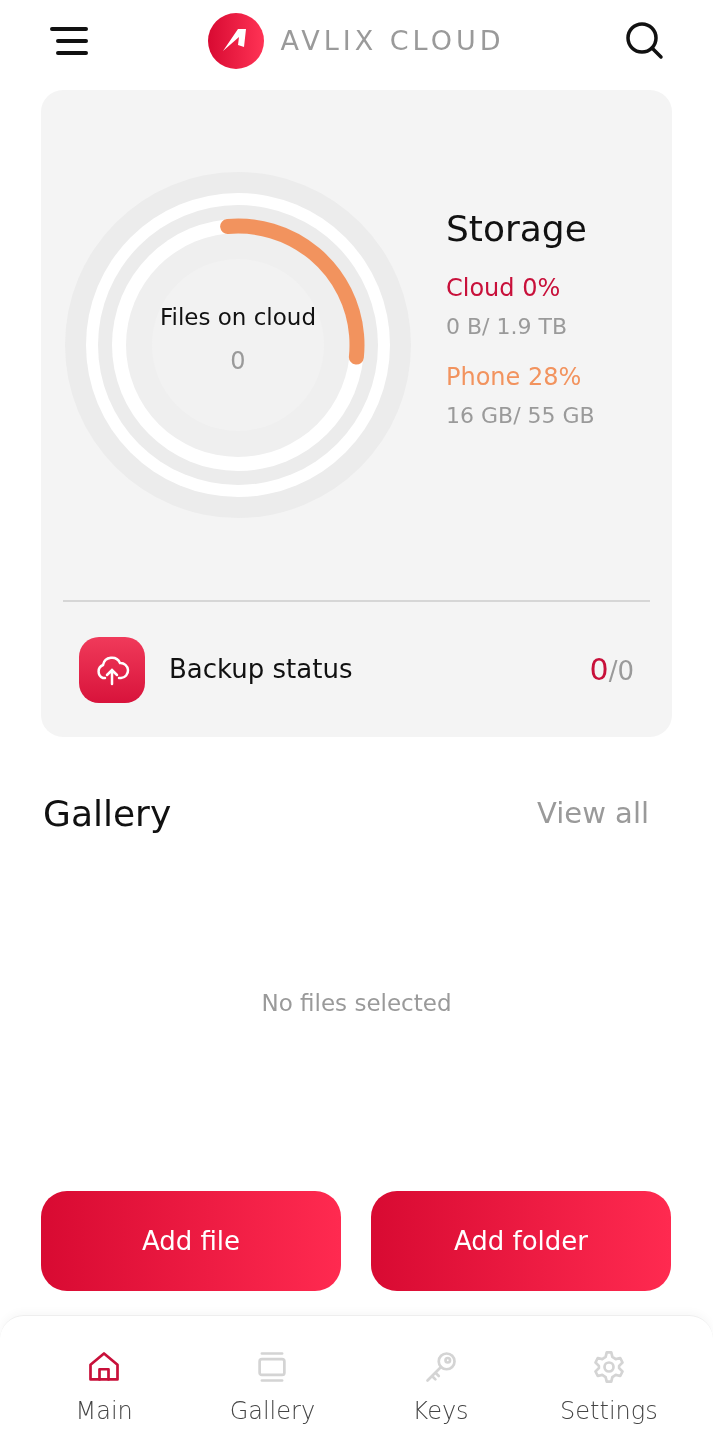 This screenshot has width=713, height=1449. What do you see at coordinates (392, 40) in the screenshot?
I see `brand-name: AVLIX CLOUD` at bounding box center [392, 40].